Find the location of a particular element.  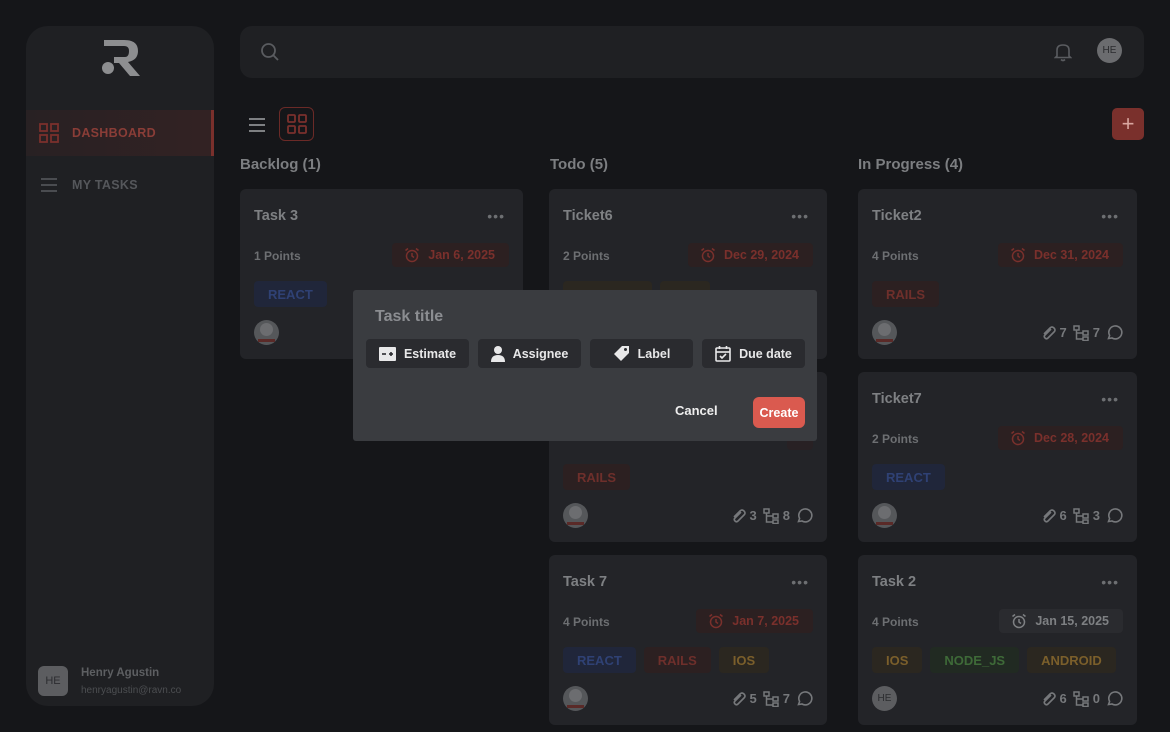

cancel-button: Cancel is located at coordinates (696, 410).